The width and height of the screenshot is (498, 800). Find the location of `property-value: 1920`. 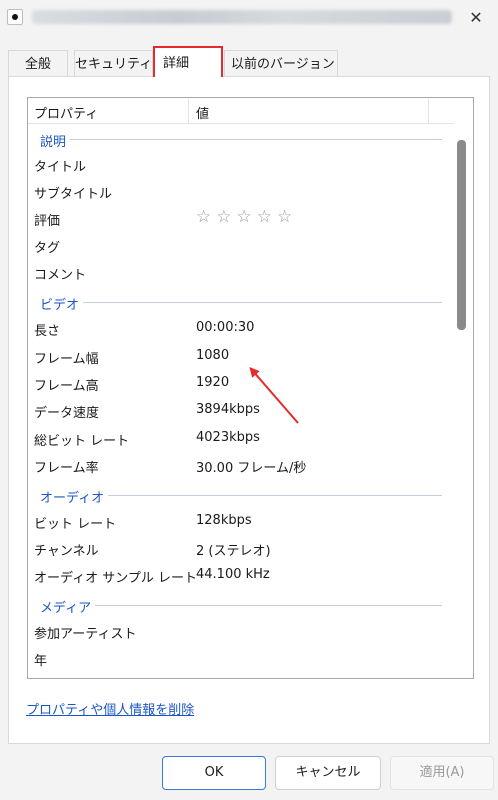

property-value: 1920 is located at coordinates (213, 382).